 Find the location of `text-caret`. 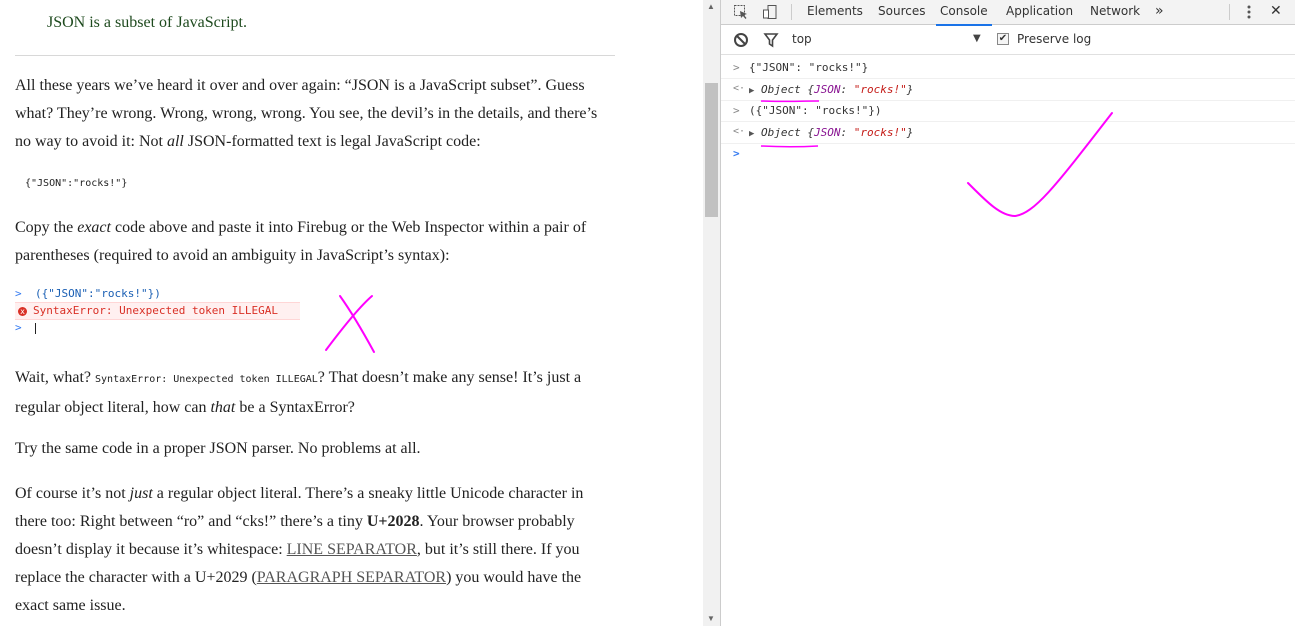

text-caret is located at coordinates (35, 328).